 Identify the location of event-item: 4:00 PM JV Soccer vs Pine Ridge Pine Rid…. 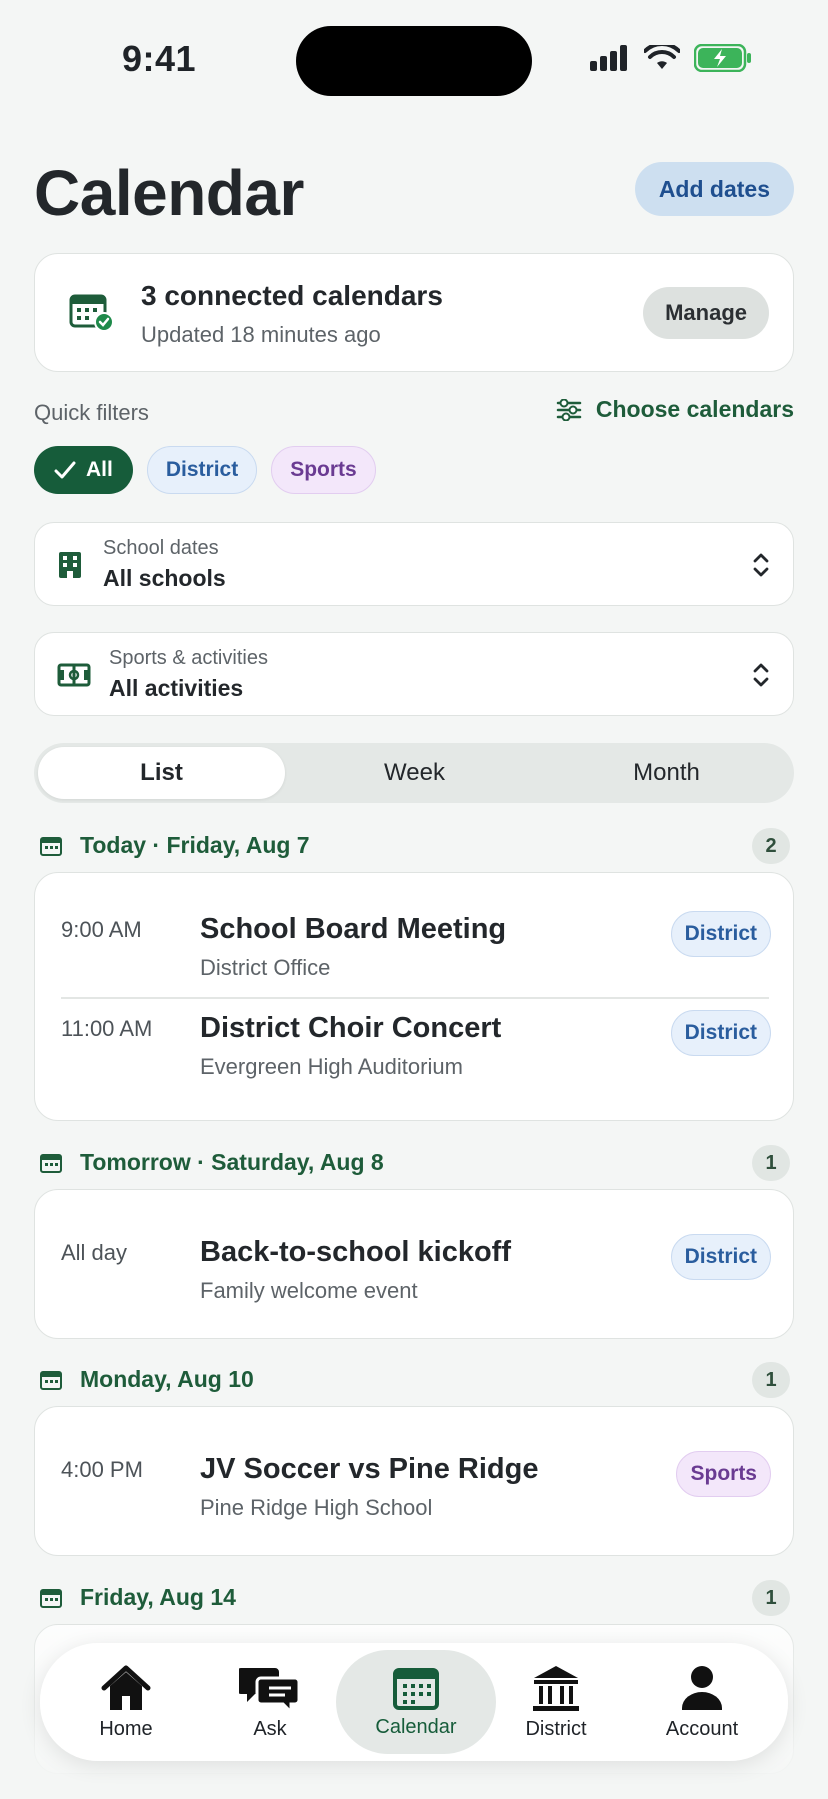
(415, 1495).